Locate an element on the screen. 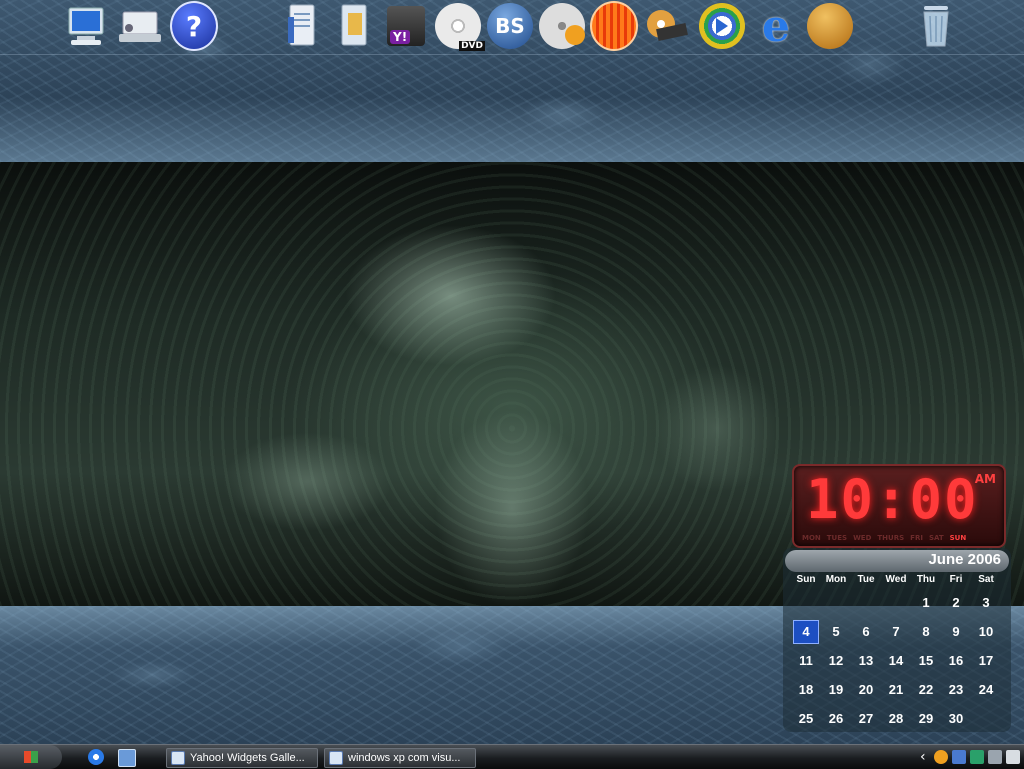  tray-safely-remove-icon is located at coordinates (1013, 757).